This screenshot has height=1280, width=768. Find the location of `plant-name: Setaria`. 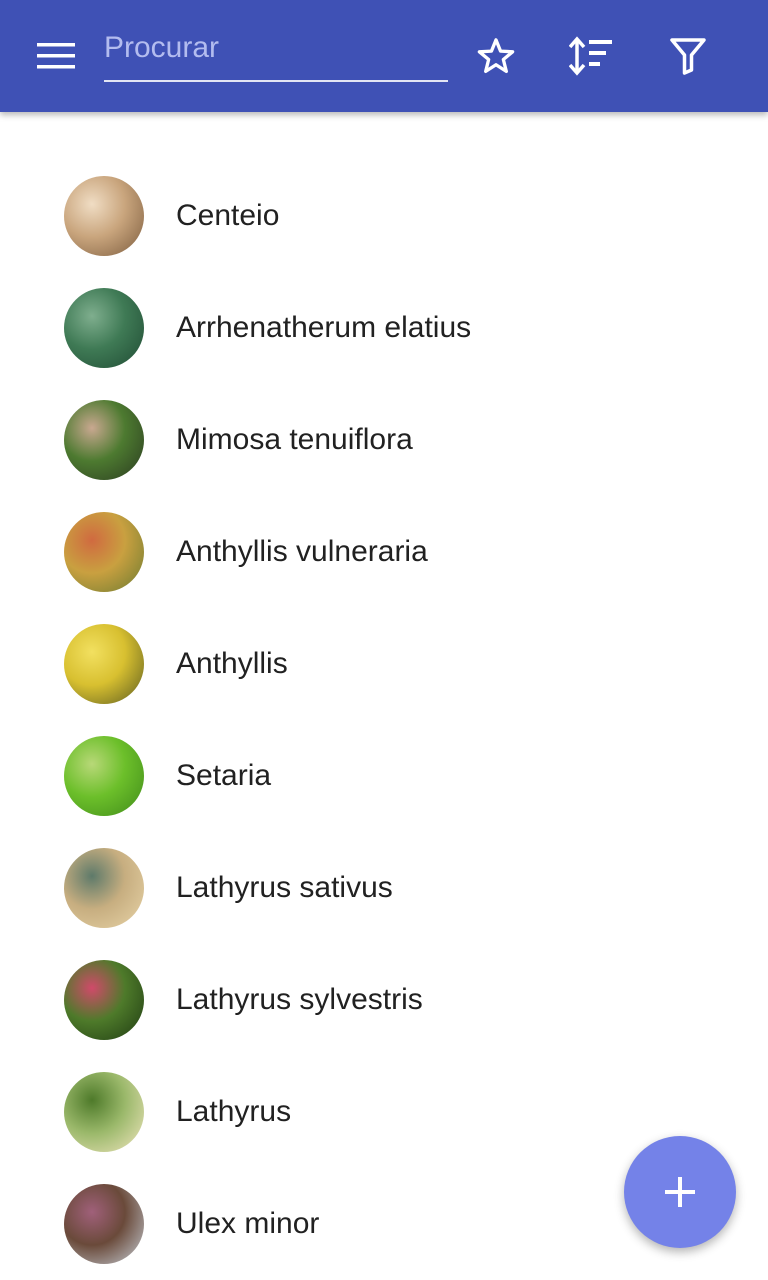

plant-name: Setaria is located at coordinates (224, 775).